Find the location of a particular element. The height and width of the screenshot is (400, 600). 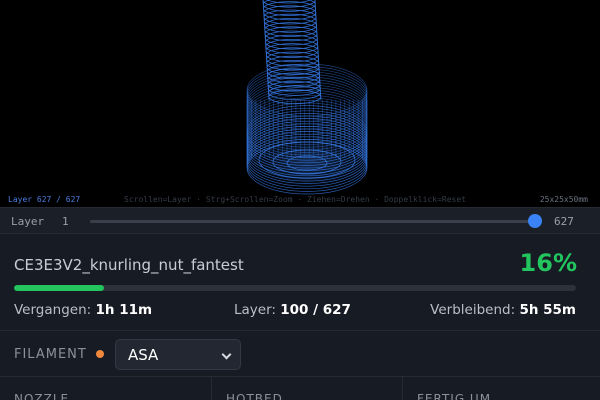

layer-stat: Layer: 100 / 627 is located at coordinates (292, 310).